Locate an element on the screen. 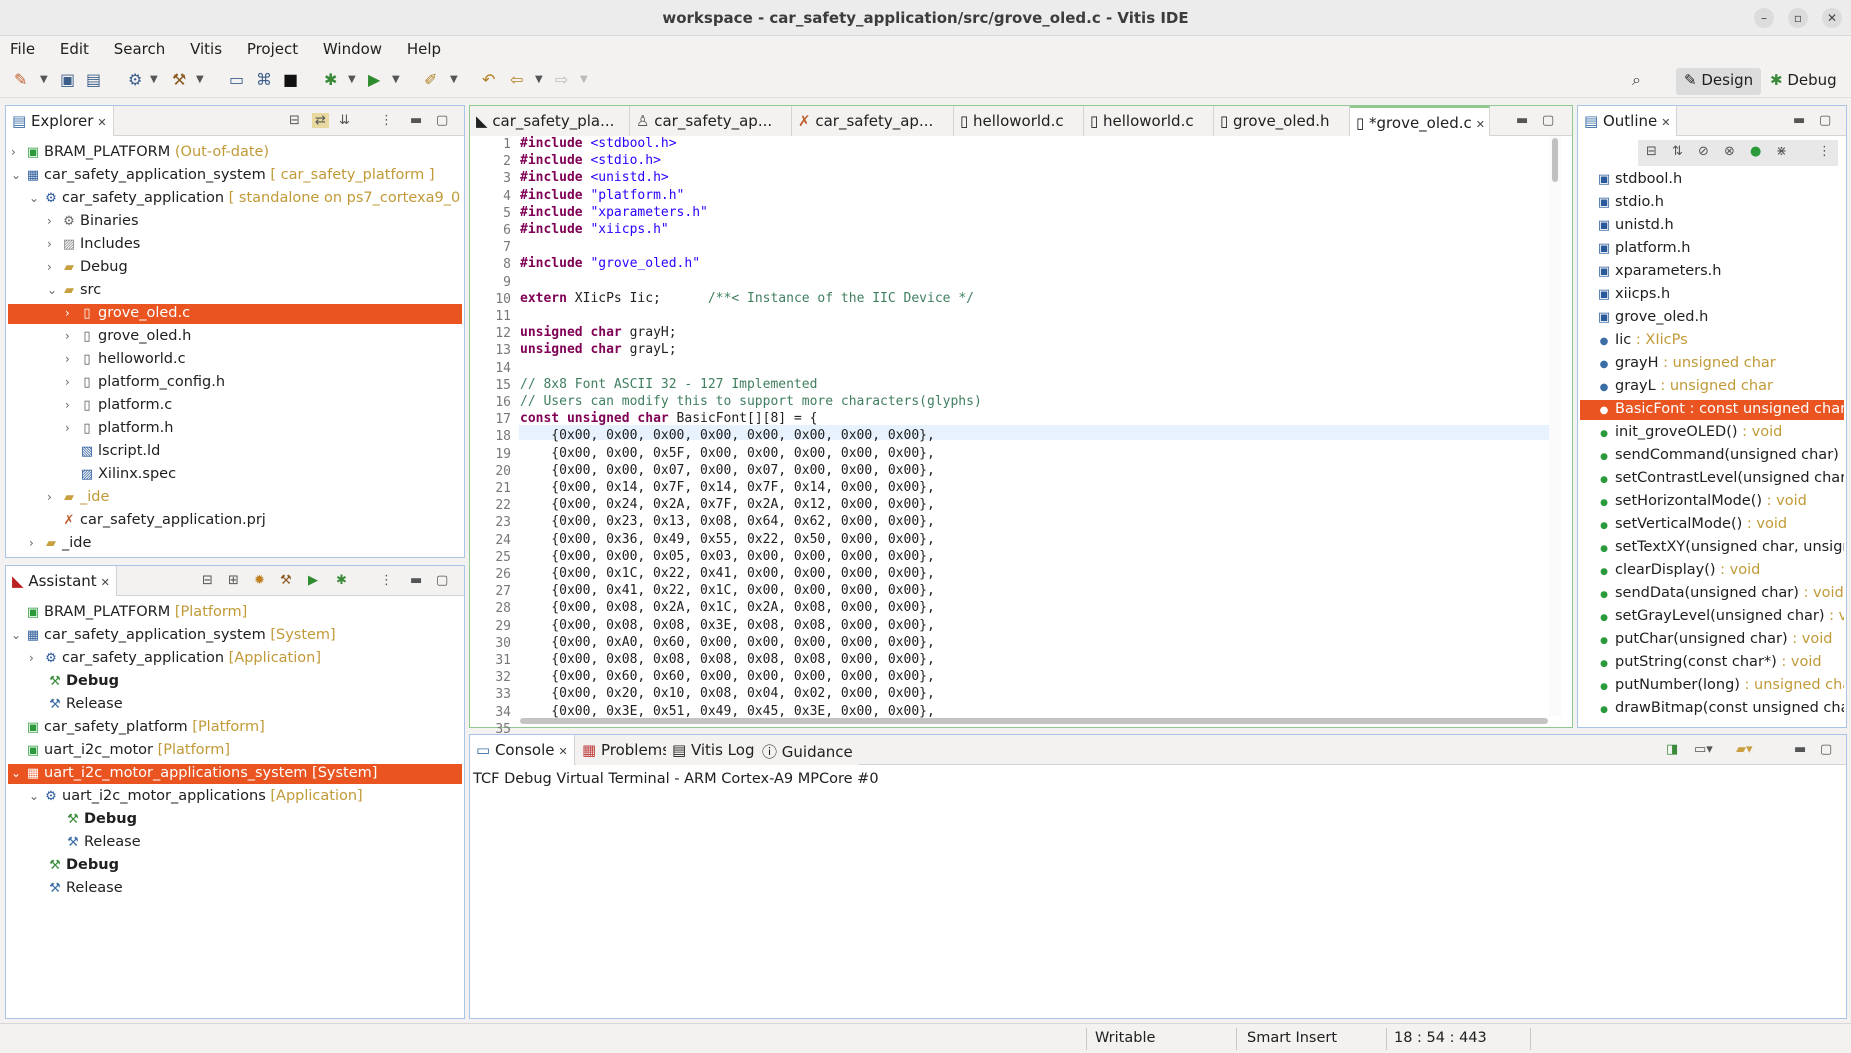 The width and height of the screenshot is (1851, 1053). code-line: // 8x8 Font ASCII 32 - 127 Implemented is located at coordinates (668, 385).